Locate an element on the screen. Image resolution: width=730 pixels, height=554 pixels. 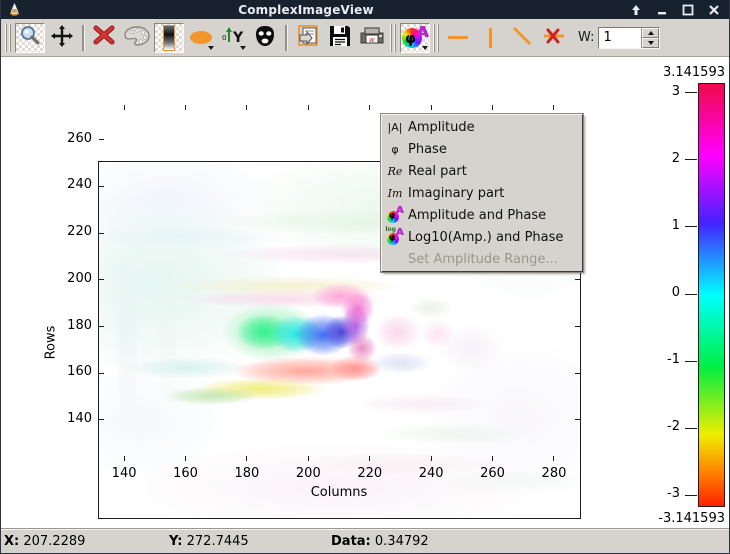
print-button: w is located at coordinates (372, 38).